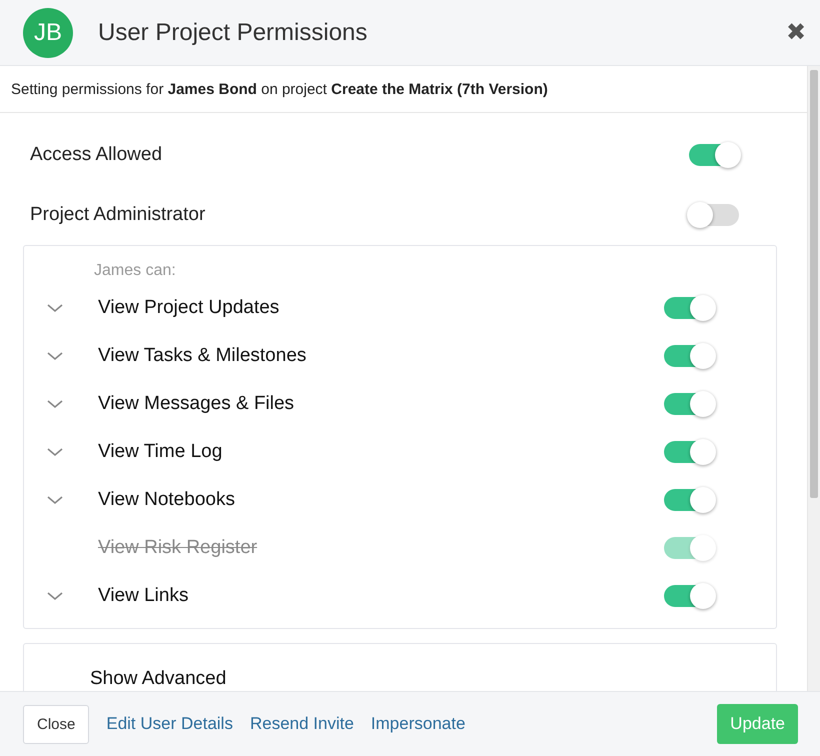 The width and height of the screenshot is (820, 756). What do you see at coordinates (56, 724) in the screenshot?
I see `close-button: Close` at bounding box center [56, 724].